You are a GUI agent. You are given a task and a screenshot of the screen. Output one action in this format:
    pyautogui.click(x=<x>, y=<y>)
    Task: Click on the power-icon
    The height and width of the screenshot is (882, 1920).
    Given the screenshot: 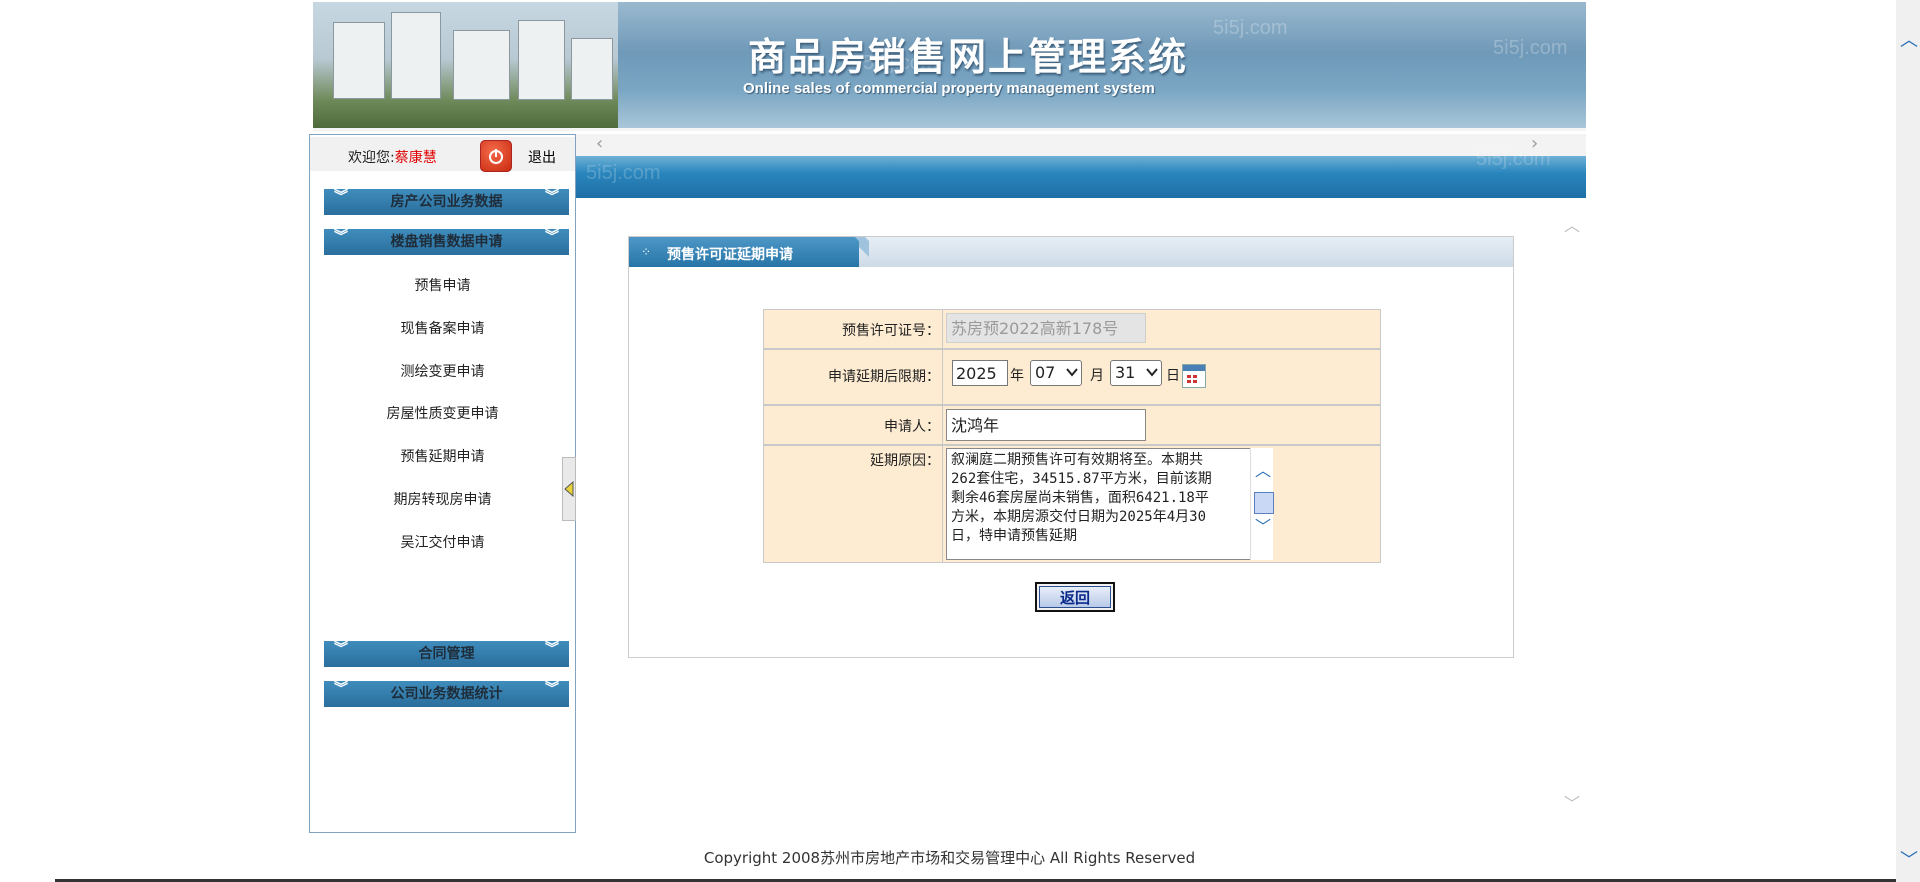 What is the action you would take?
    pyautogui.click(x=496, y=156)
    